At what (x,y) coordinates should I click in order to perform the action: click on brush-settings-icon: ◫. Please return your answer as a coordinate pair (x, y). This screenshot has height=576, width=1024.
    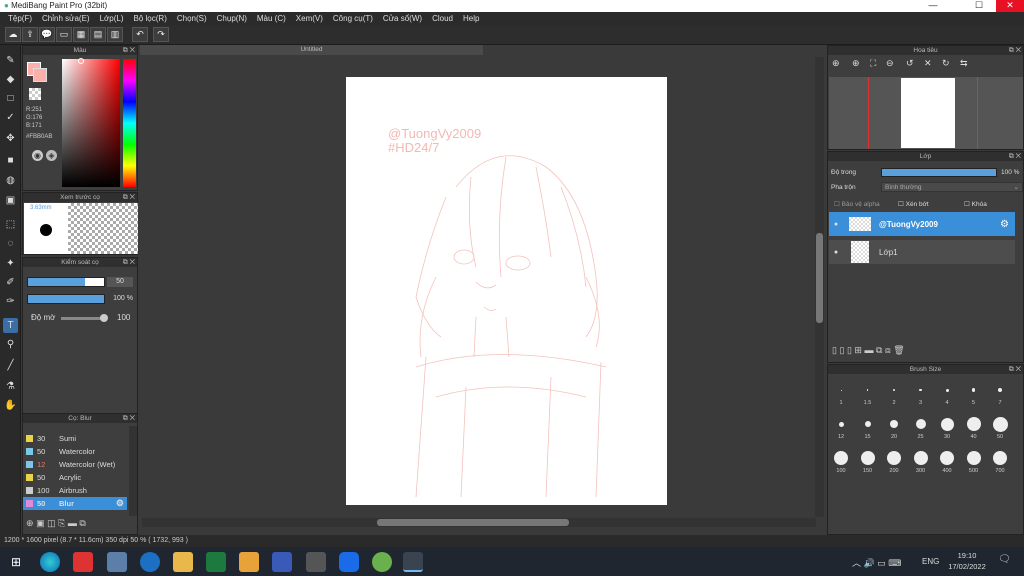
    Looking at the image, I should click on (51, 523).